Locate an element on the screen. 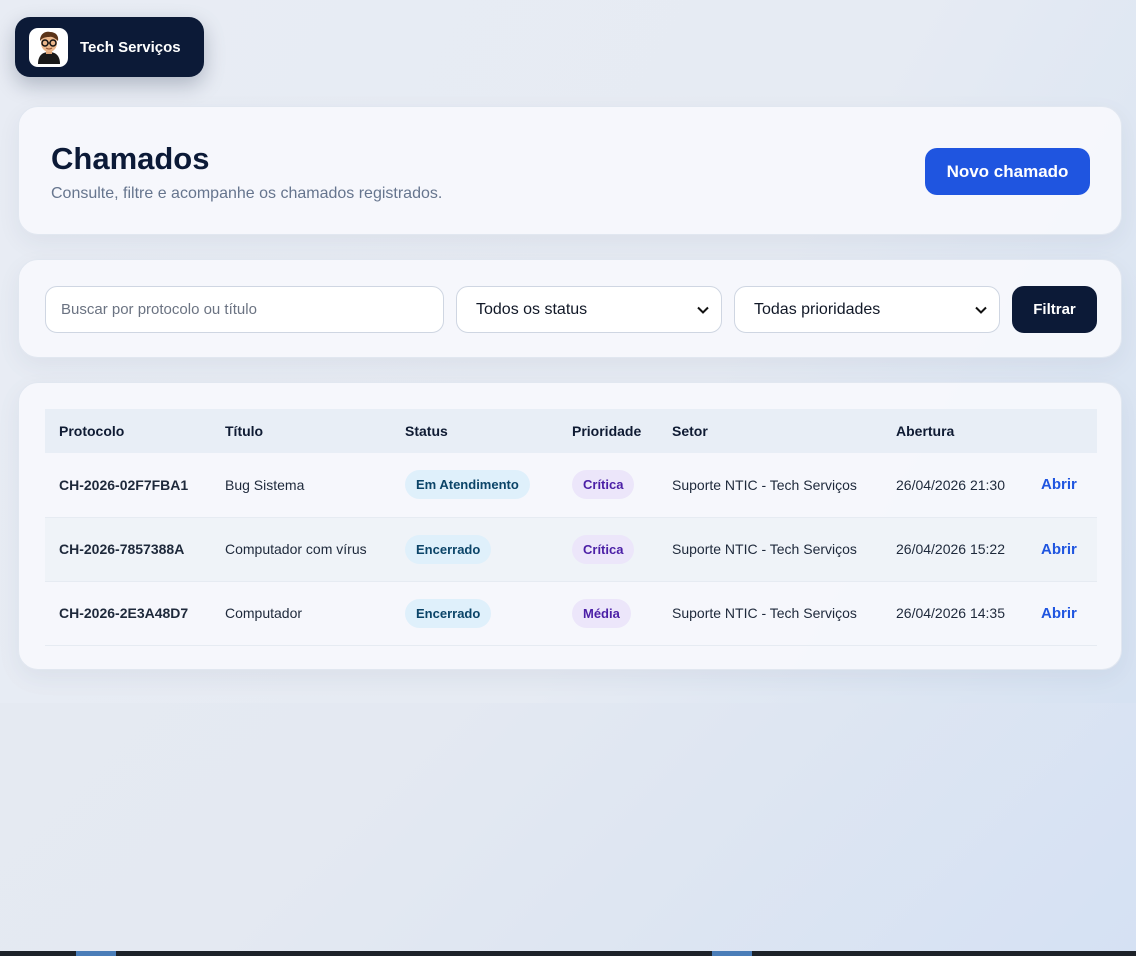 The width and height of the screenshot is (1136, 956). column-header-title: Título is located at coordinates (244, 431).